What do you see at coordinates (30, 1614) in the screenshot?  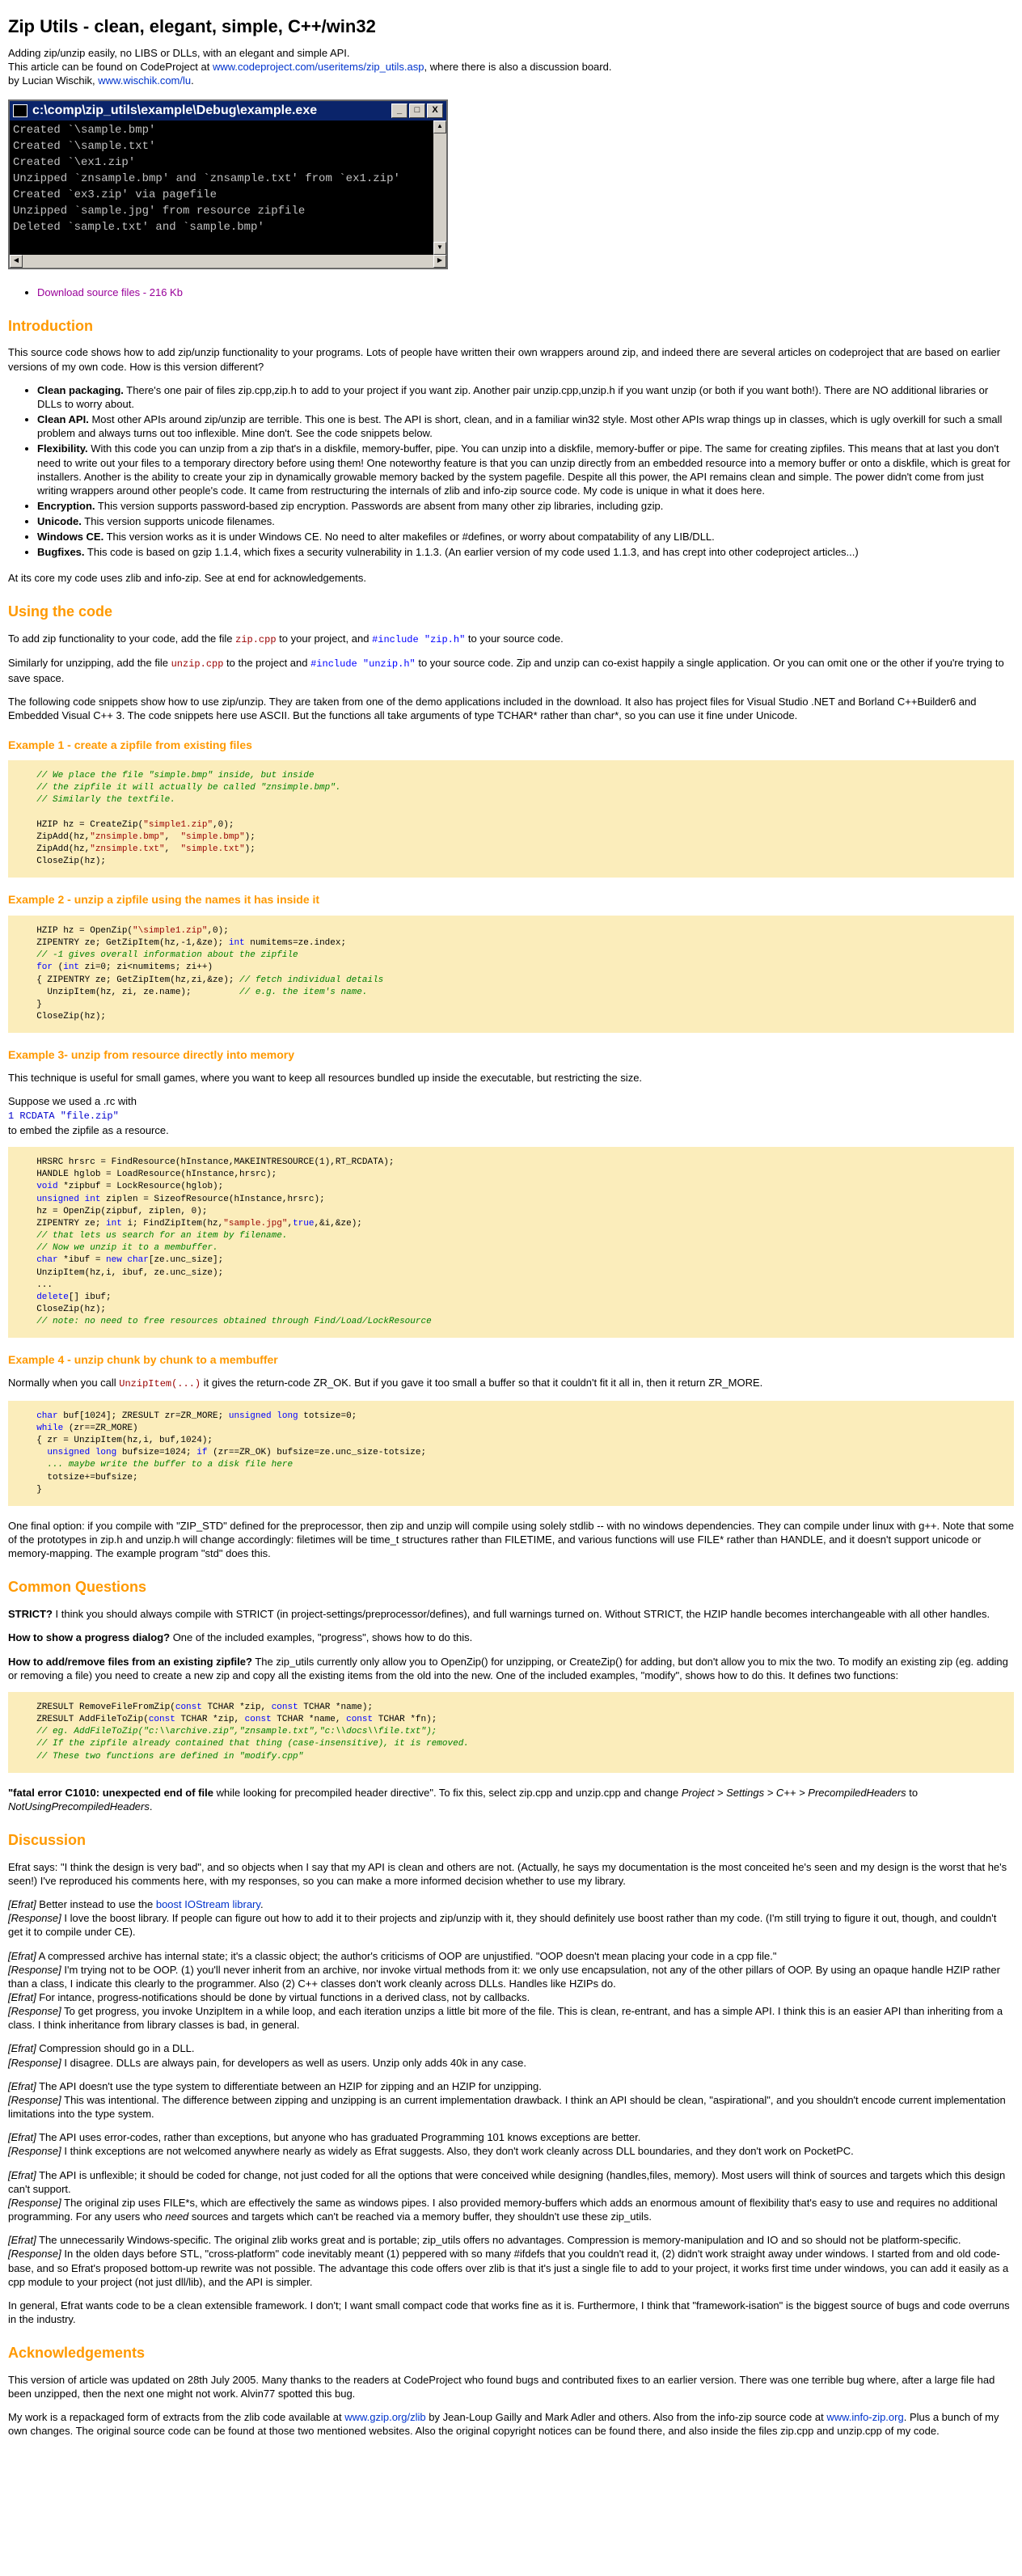 I see `faq-question: STRICT?` at bounding box center [30, 1614].